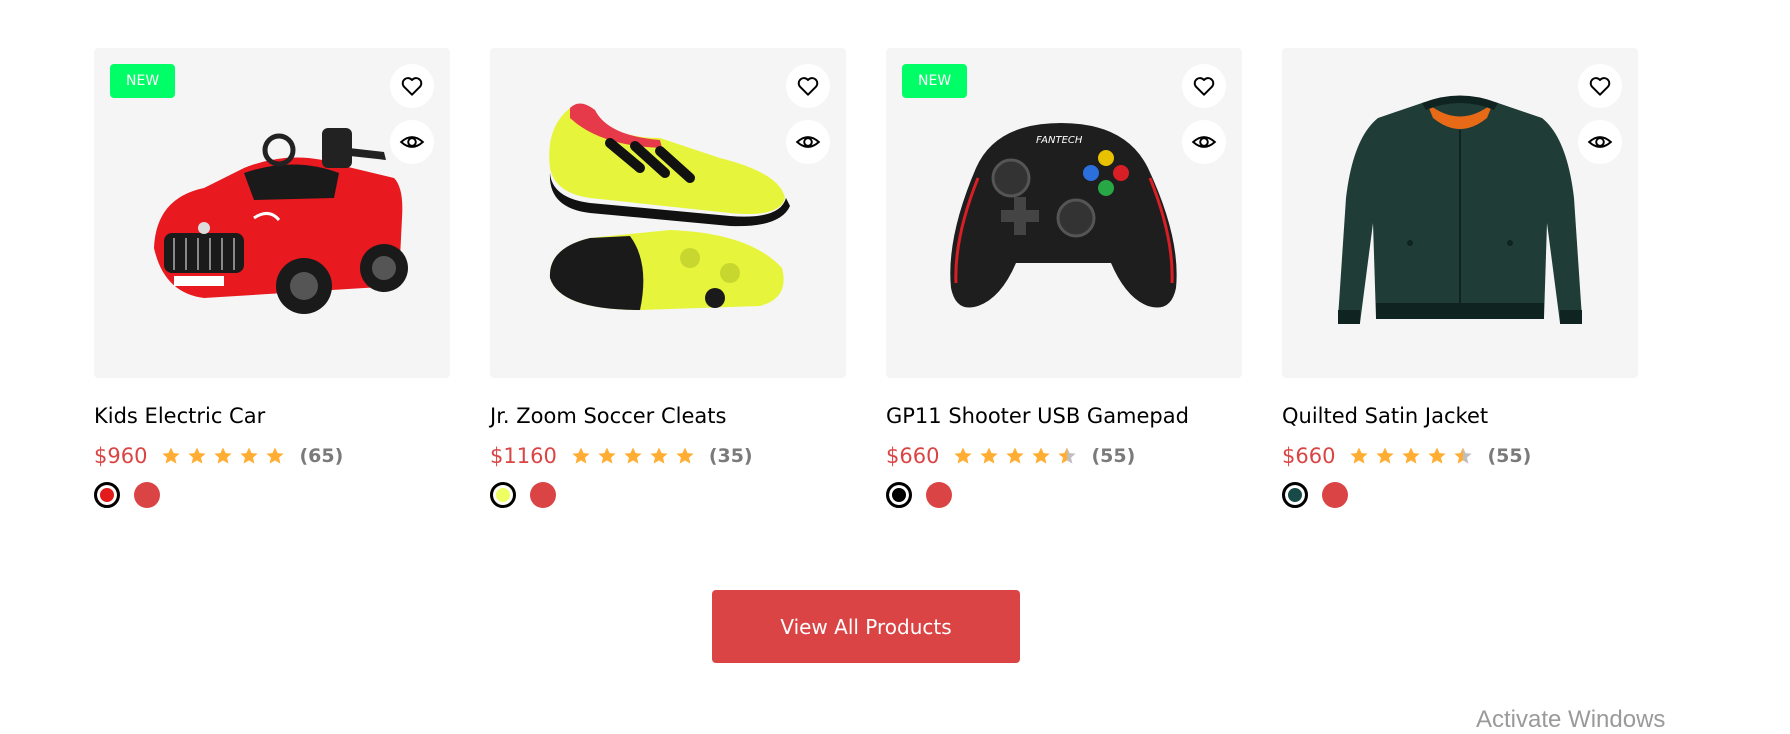  What do you see at coordinates (523, 456) in the screenshot?
I see `product-price: $1160` at bounding box center [523, 456].